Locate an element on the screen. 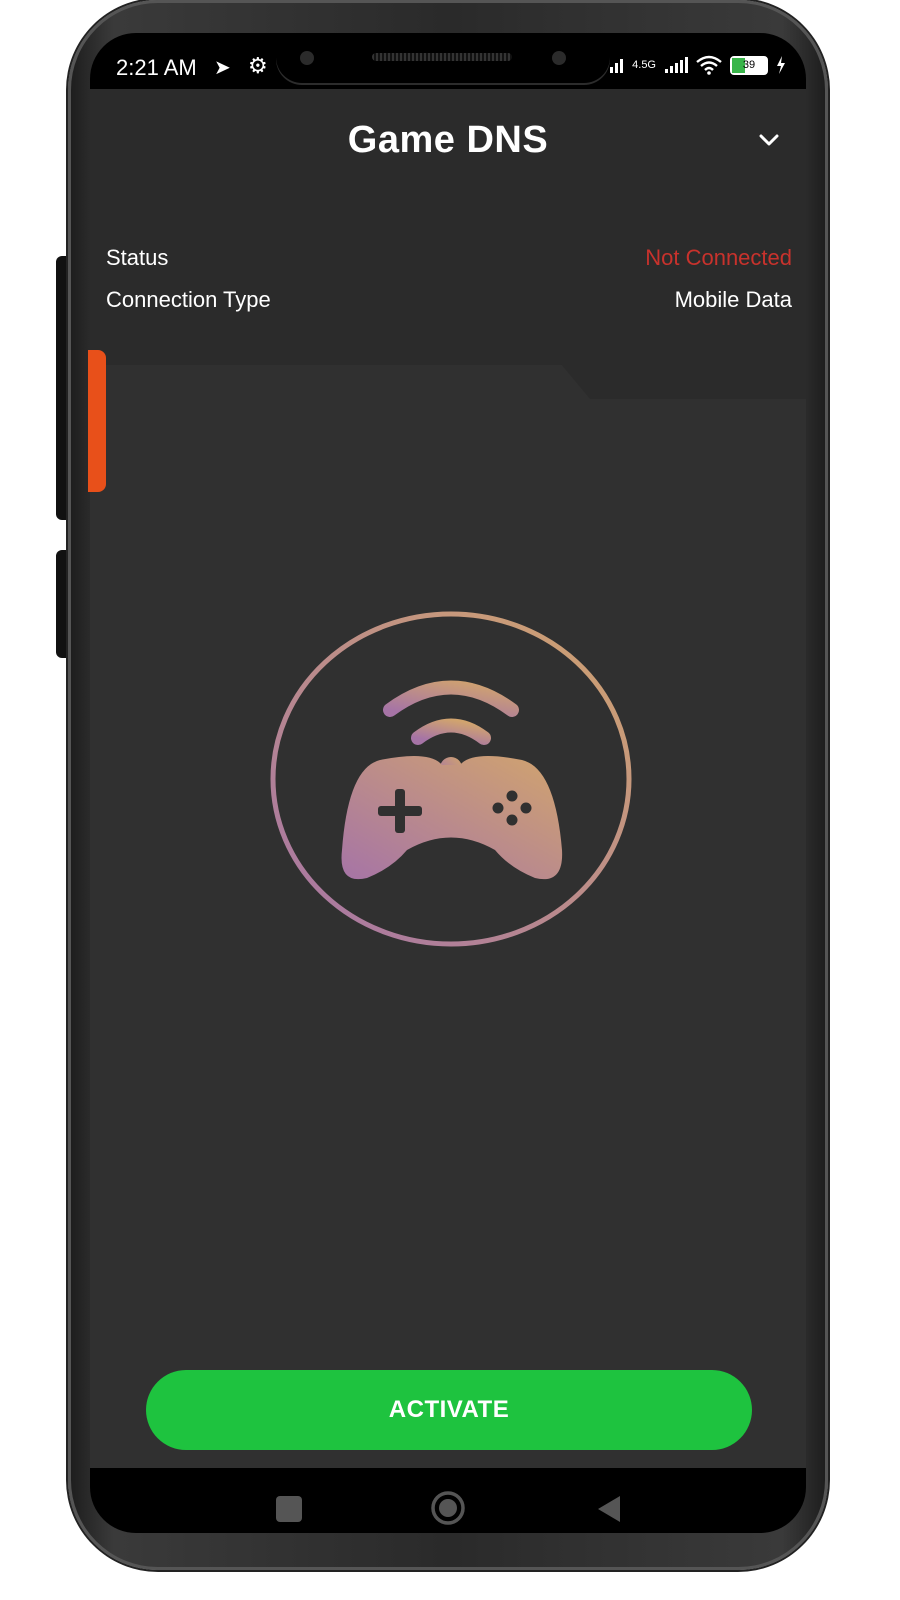  signal-icon is located at coordinates (617, 66).